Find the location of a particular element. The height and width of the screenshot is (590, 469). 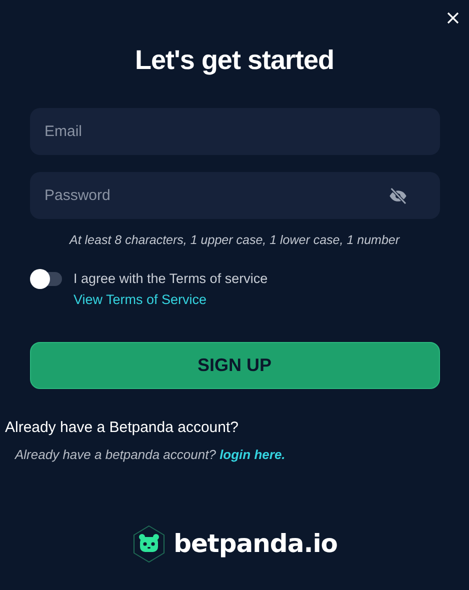

terms-link: View Terms of Service is located at coordinates (140, 299).